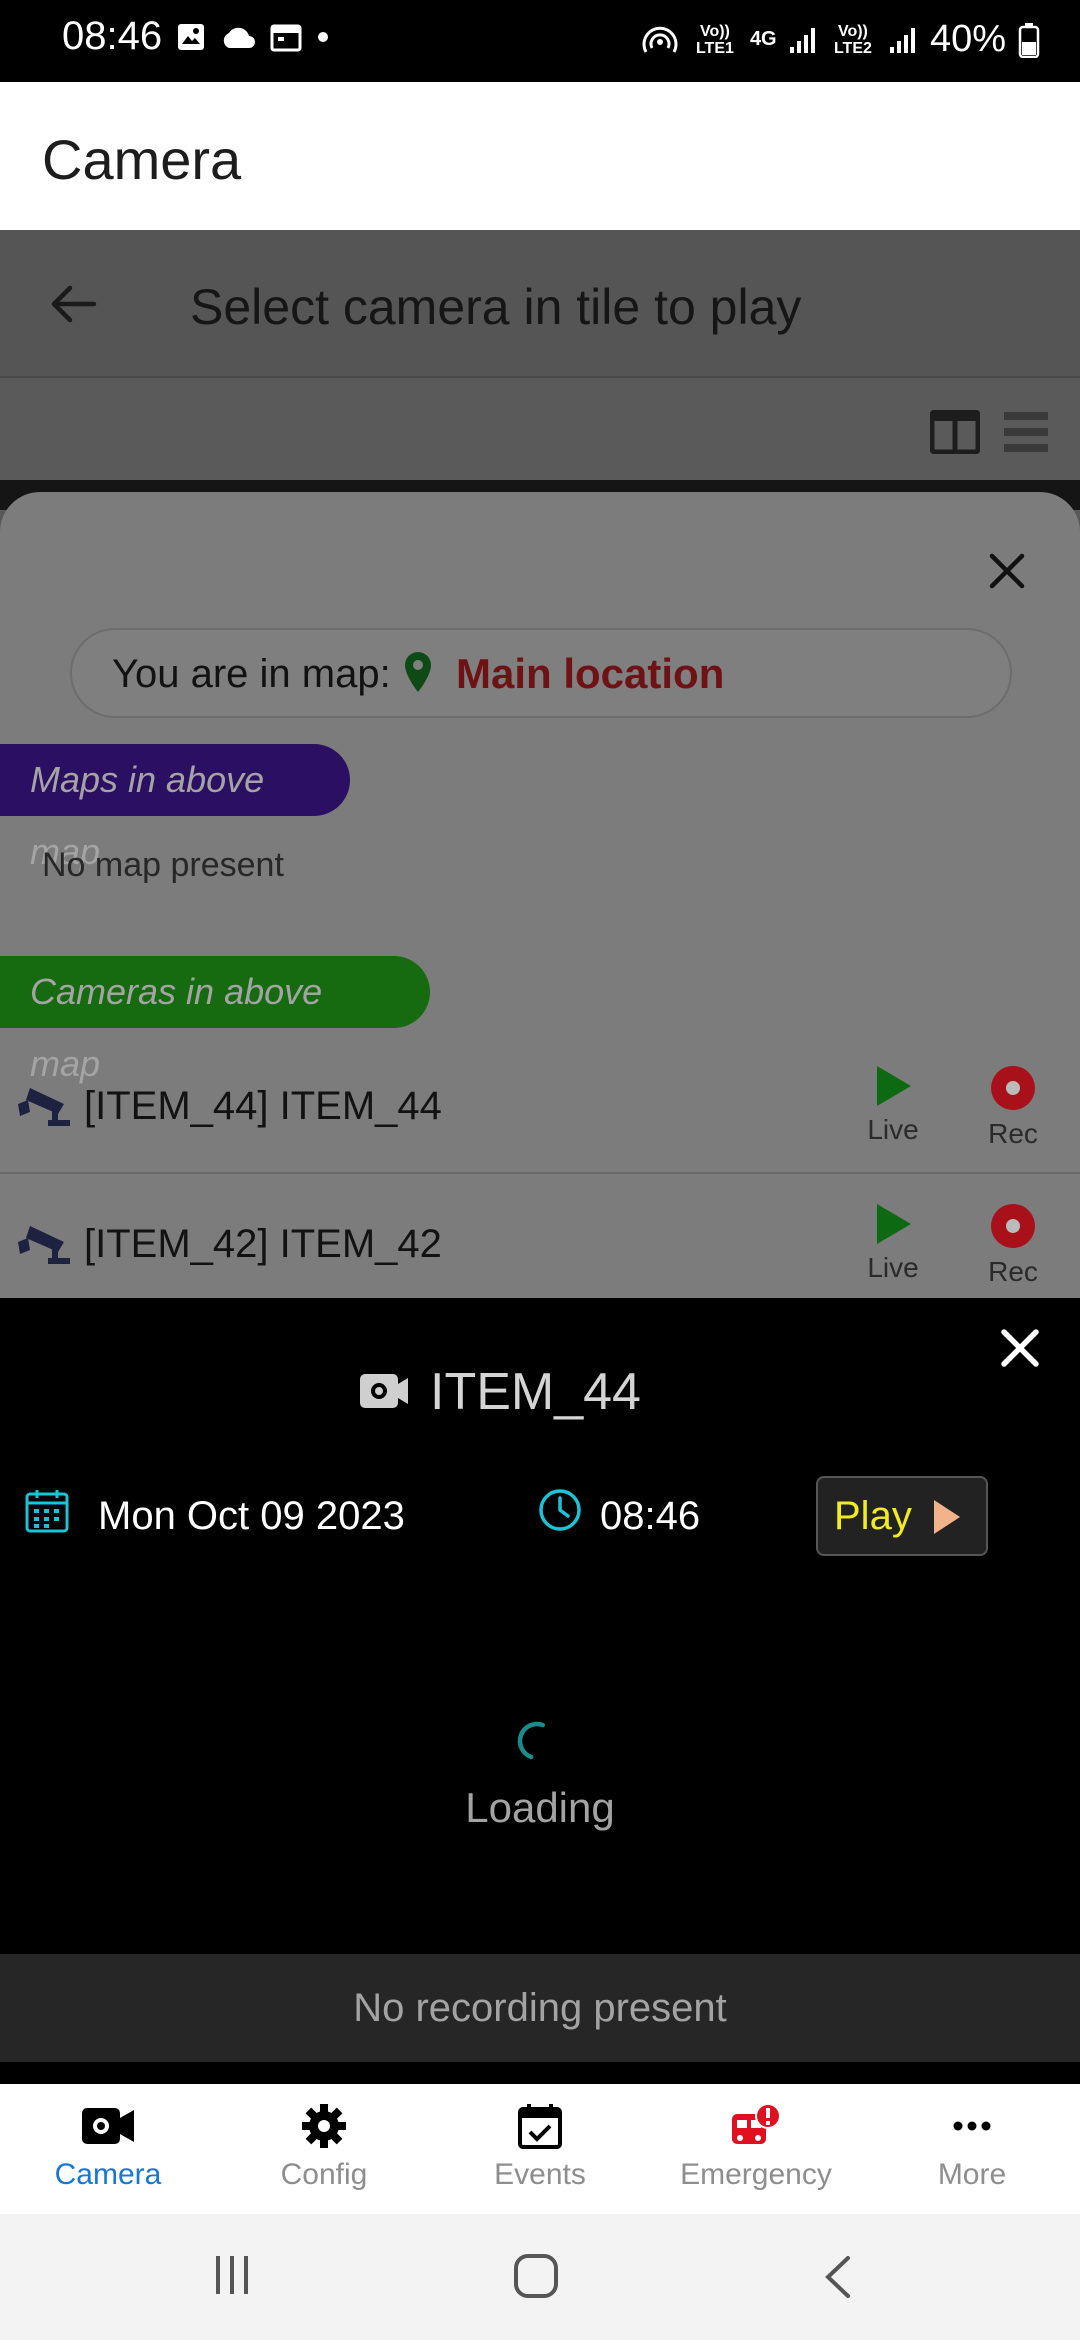 The image size is (1080, 2340). Describe the element at coordinates (837, 2277) in the screenshot. I see `back-icon` at that location.